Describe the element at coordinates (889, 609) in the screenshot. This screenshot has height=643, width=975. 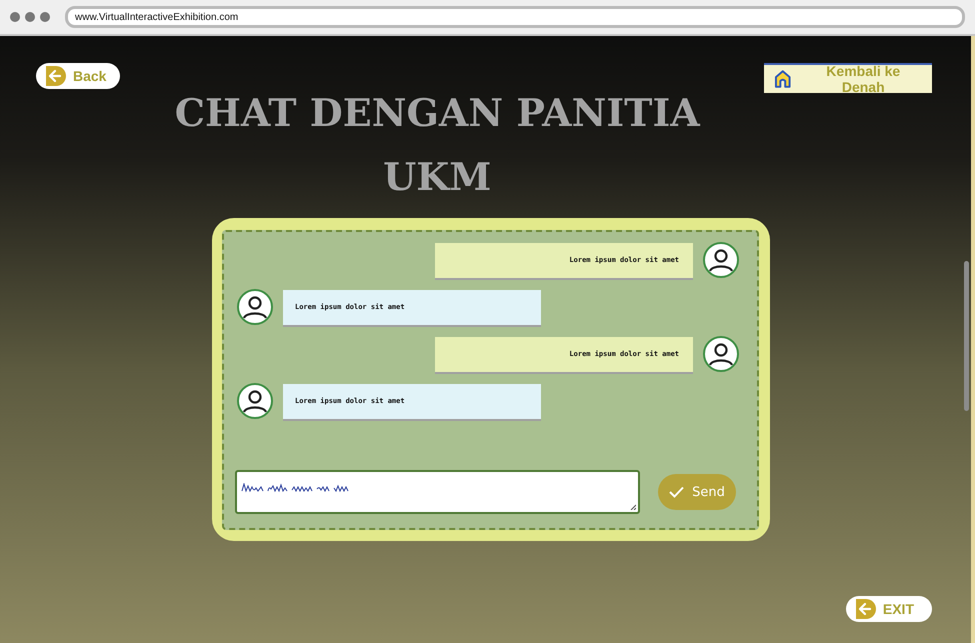
I see `exit-button: EXIT` at that location.